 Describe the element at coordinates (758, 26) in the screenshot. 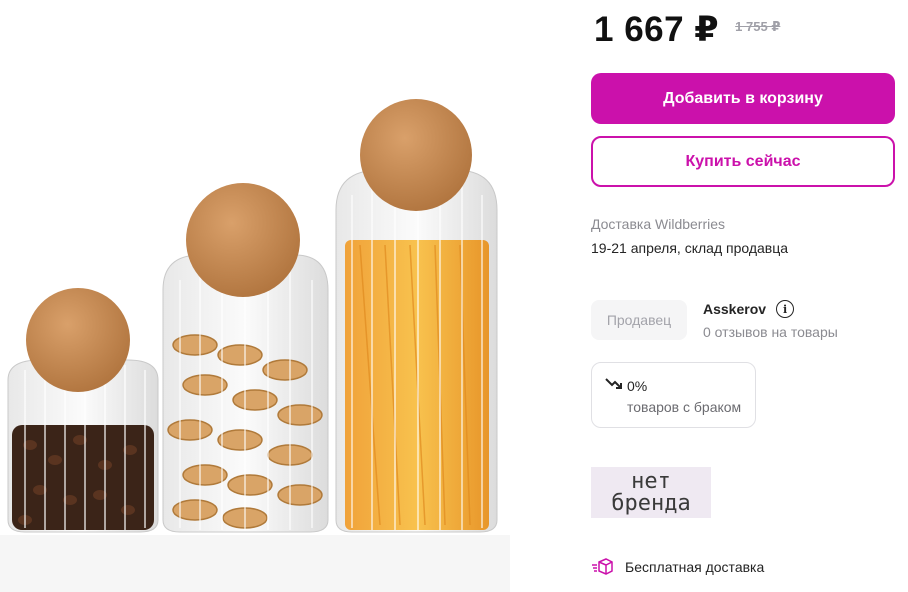

I see `old-price: 1 755 ₽` at that location.